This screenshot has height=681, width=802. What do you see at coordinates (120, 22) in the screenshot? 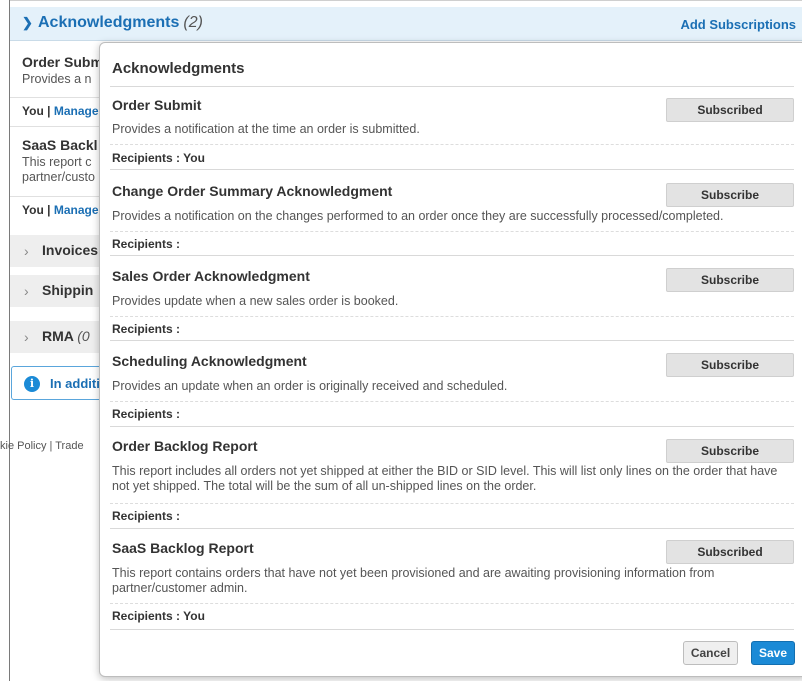
I see `section-title: Acknowledgments (2)` at bounding box center [120, 22].